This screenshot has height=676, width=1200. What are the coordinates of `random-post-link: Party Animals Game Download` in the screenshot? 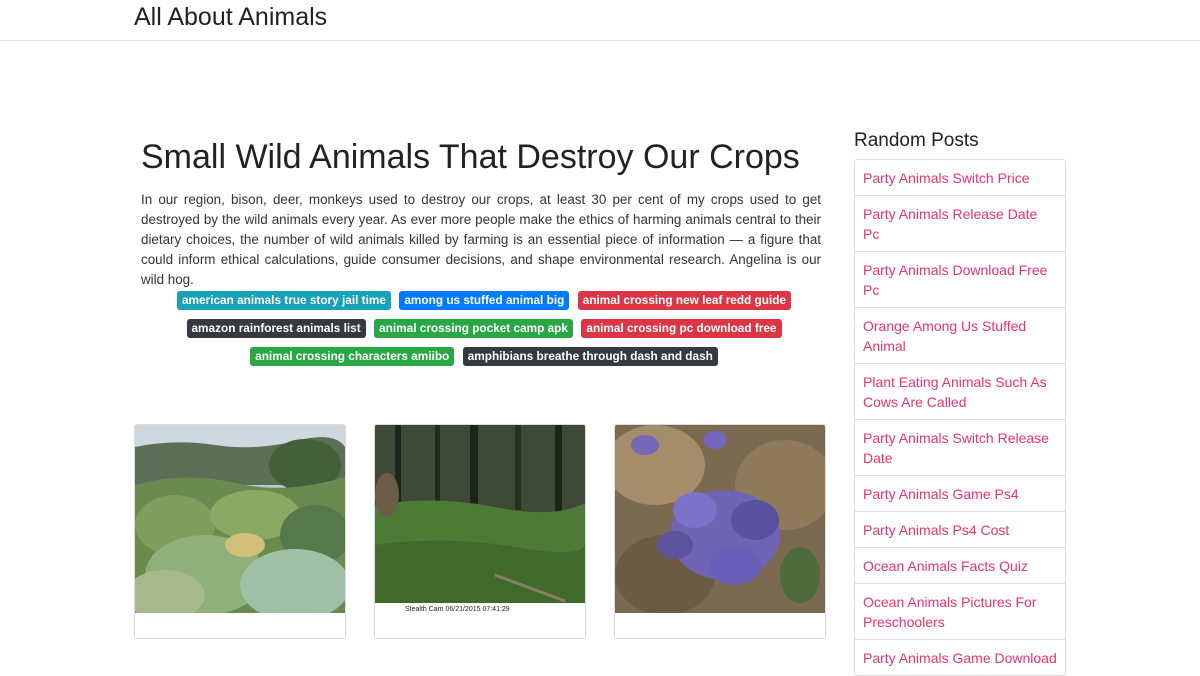 It's located at (960, 657).